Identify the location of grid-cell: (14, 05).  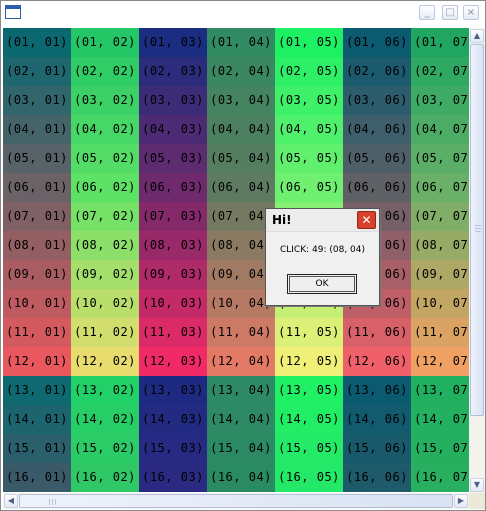
(309, 419).